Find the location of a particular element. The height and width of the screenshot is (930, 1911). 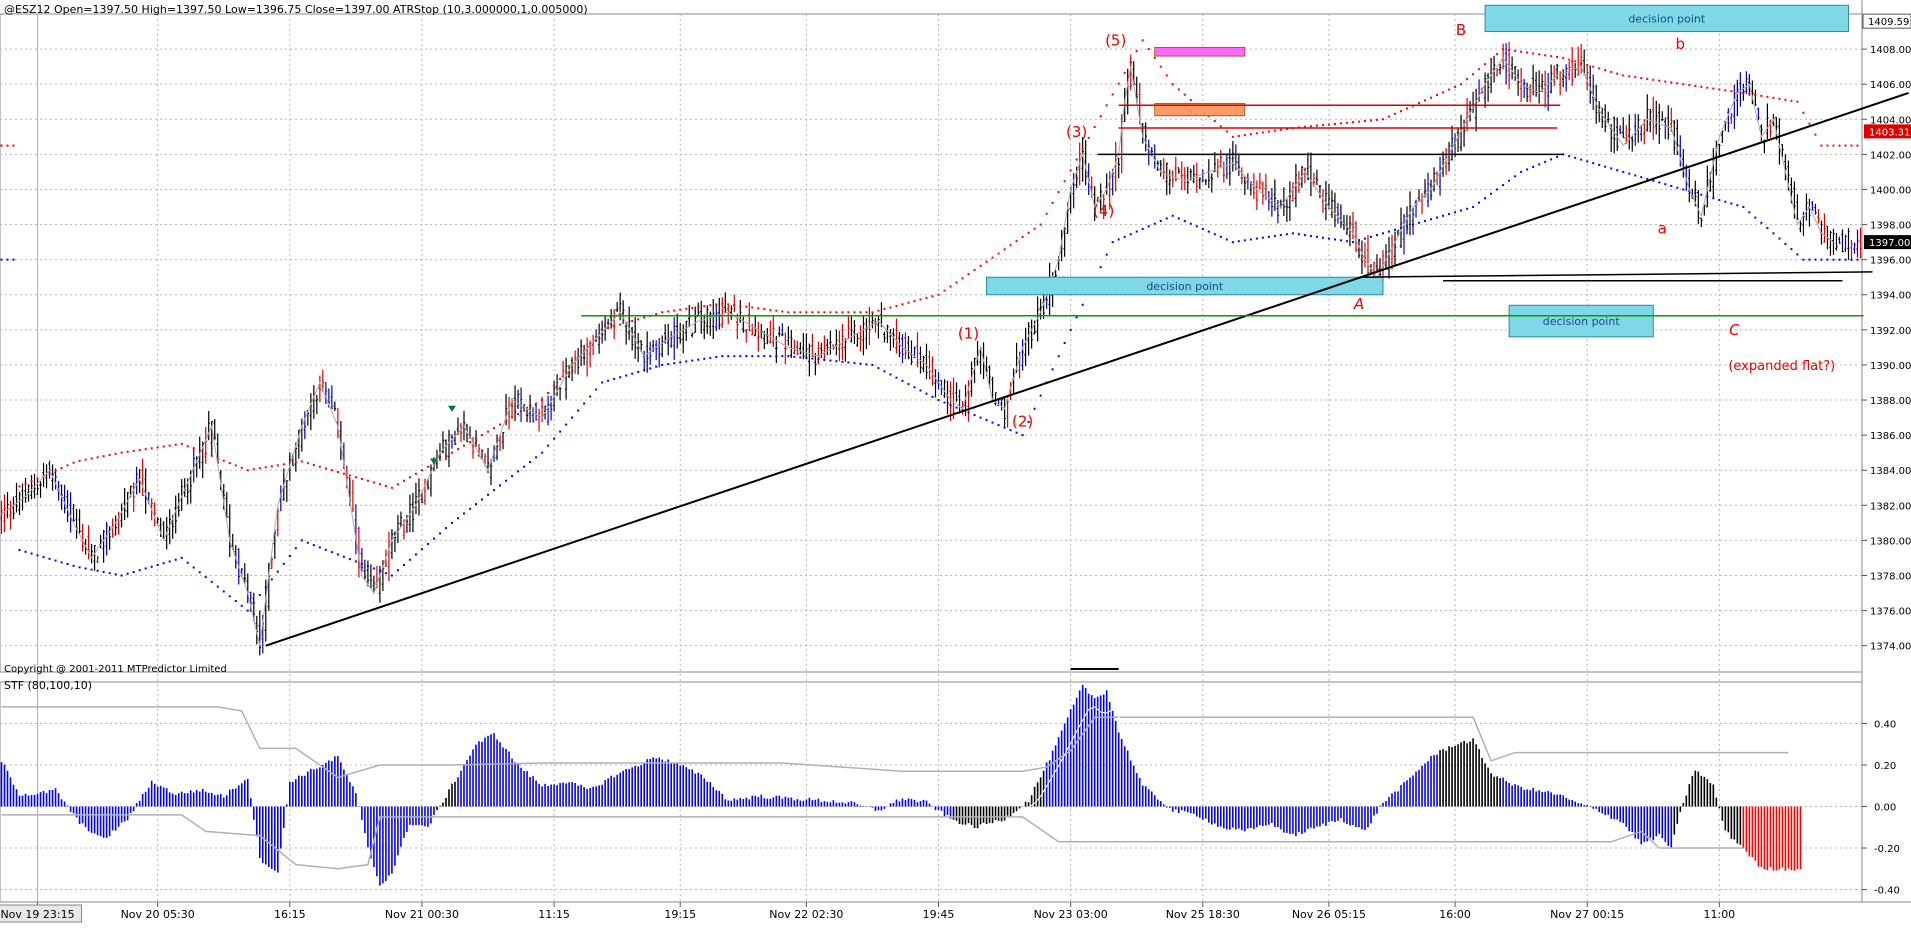

current-price-label: 1403.31 is located at coordinates (1889, 132).